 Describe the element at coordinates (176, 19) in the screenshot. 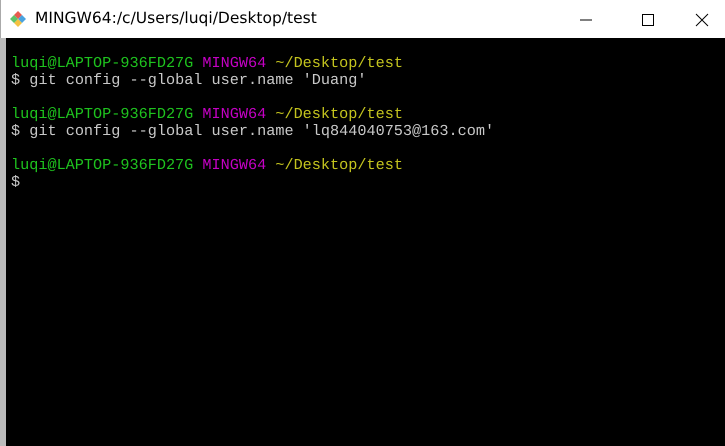

I see `window-title: MINGW64:/c/Users/luqi/Desktop/test` at that location.